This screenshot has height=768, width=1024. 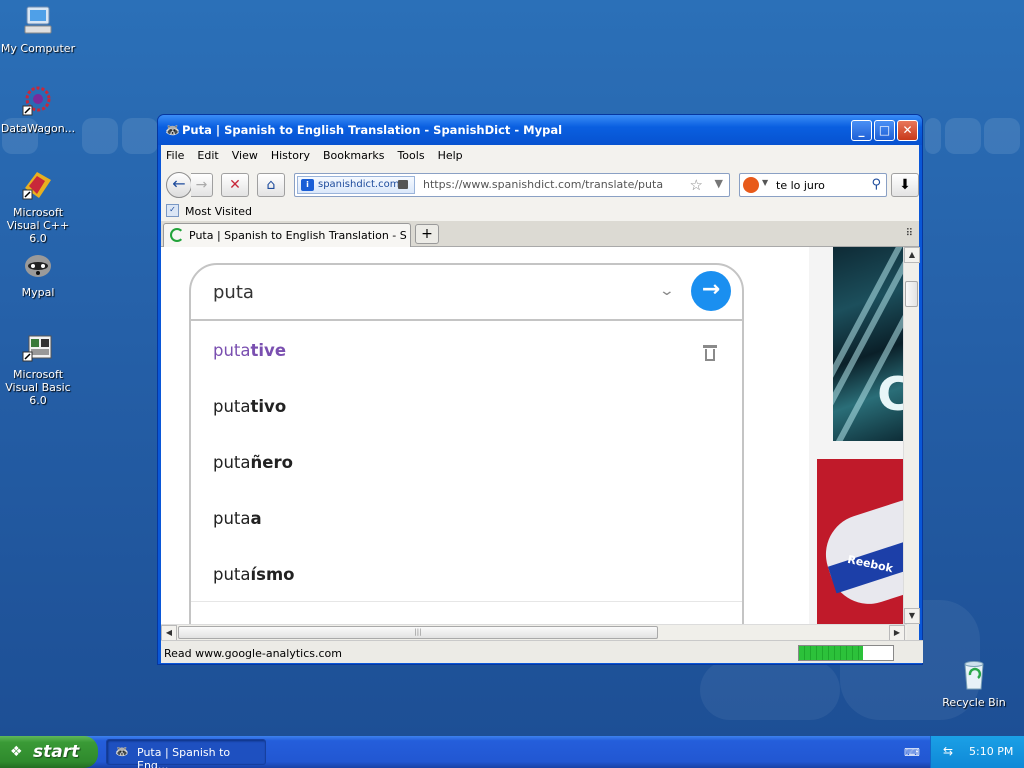 What do you see at coordinates (202, 185) in the screenshot?
I see `forward-button: →` at bounding box center [202, 185].